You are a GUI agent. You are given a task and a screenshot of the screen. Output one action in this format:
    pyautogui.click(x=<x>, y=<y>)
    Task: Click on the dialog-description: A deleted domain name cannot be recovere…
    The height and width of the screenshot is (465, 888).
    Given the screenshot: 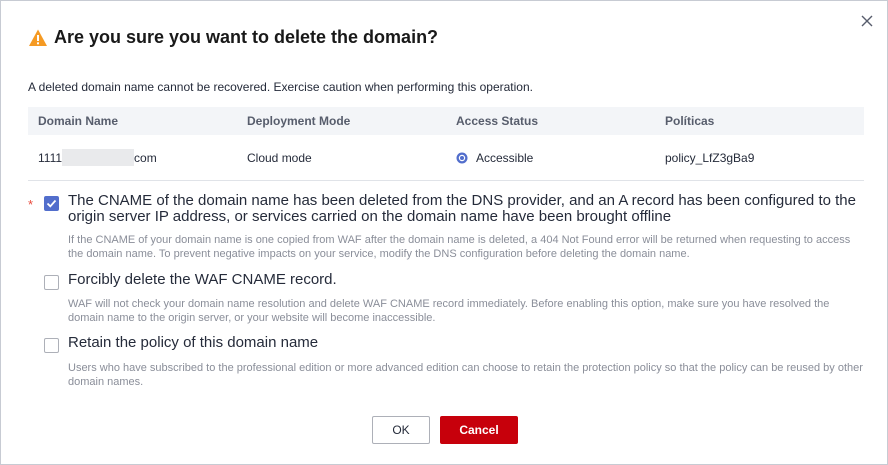 What is the action you would take?
    pyautogui.click(x=280, y=87)
    